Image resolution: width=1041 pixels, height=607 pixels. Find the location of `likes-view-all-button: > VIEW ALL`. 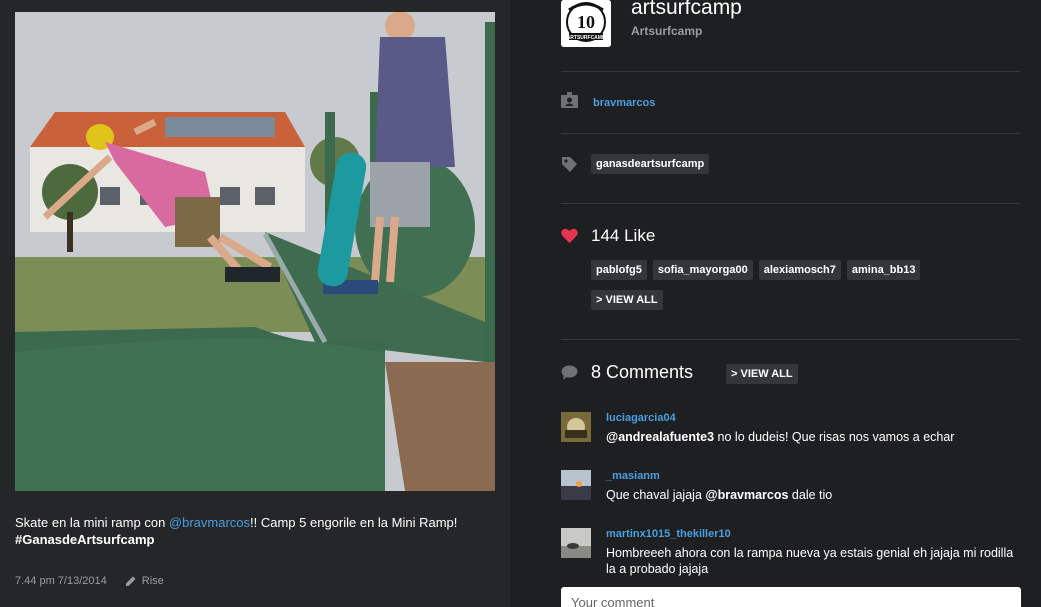

likes-view-all-button: > VIEW ALL is located at coordinates (627, 300).